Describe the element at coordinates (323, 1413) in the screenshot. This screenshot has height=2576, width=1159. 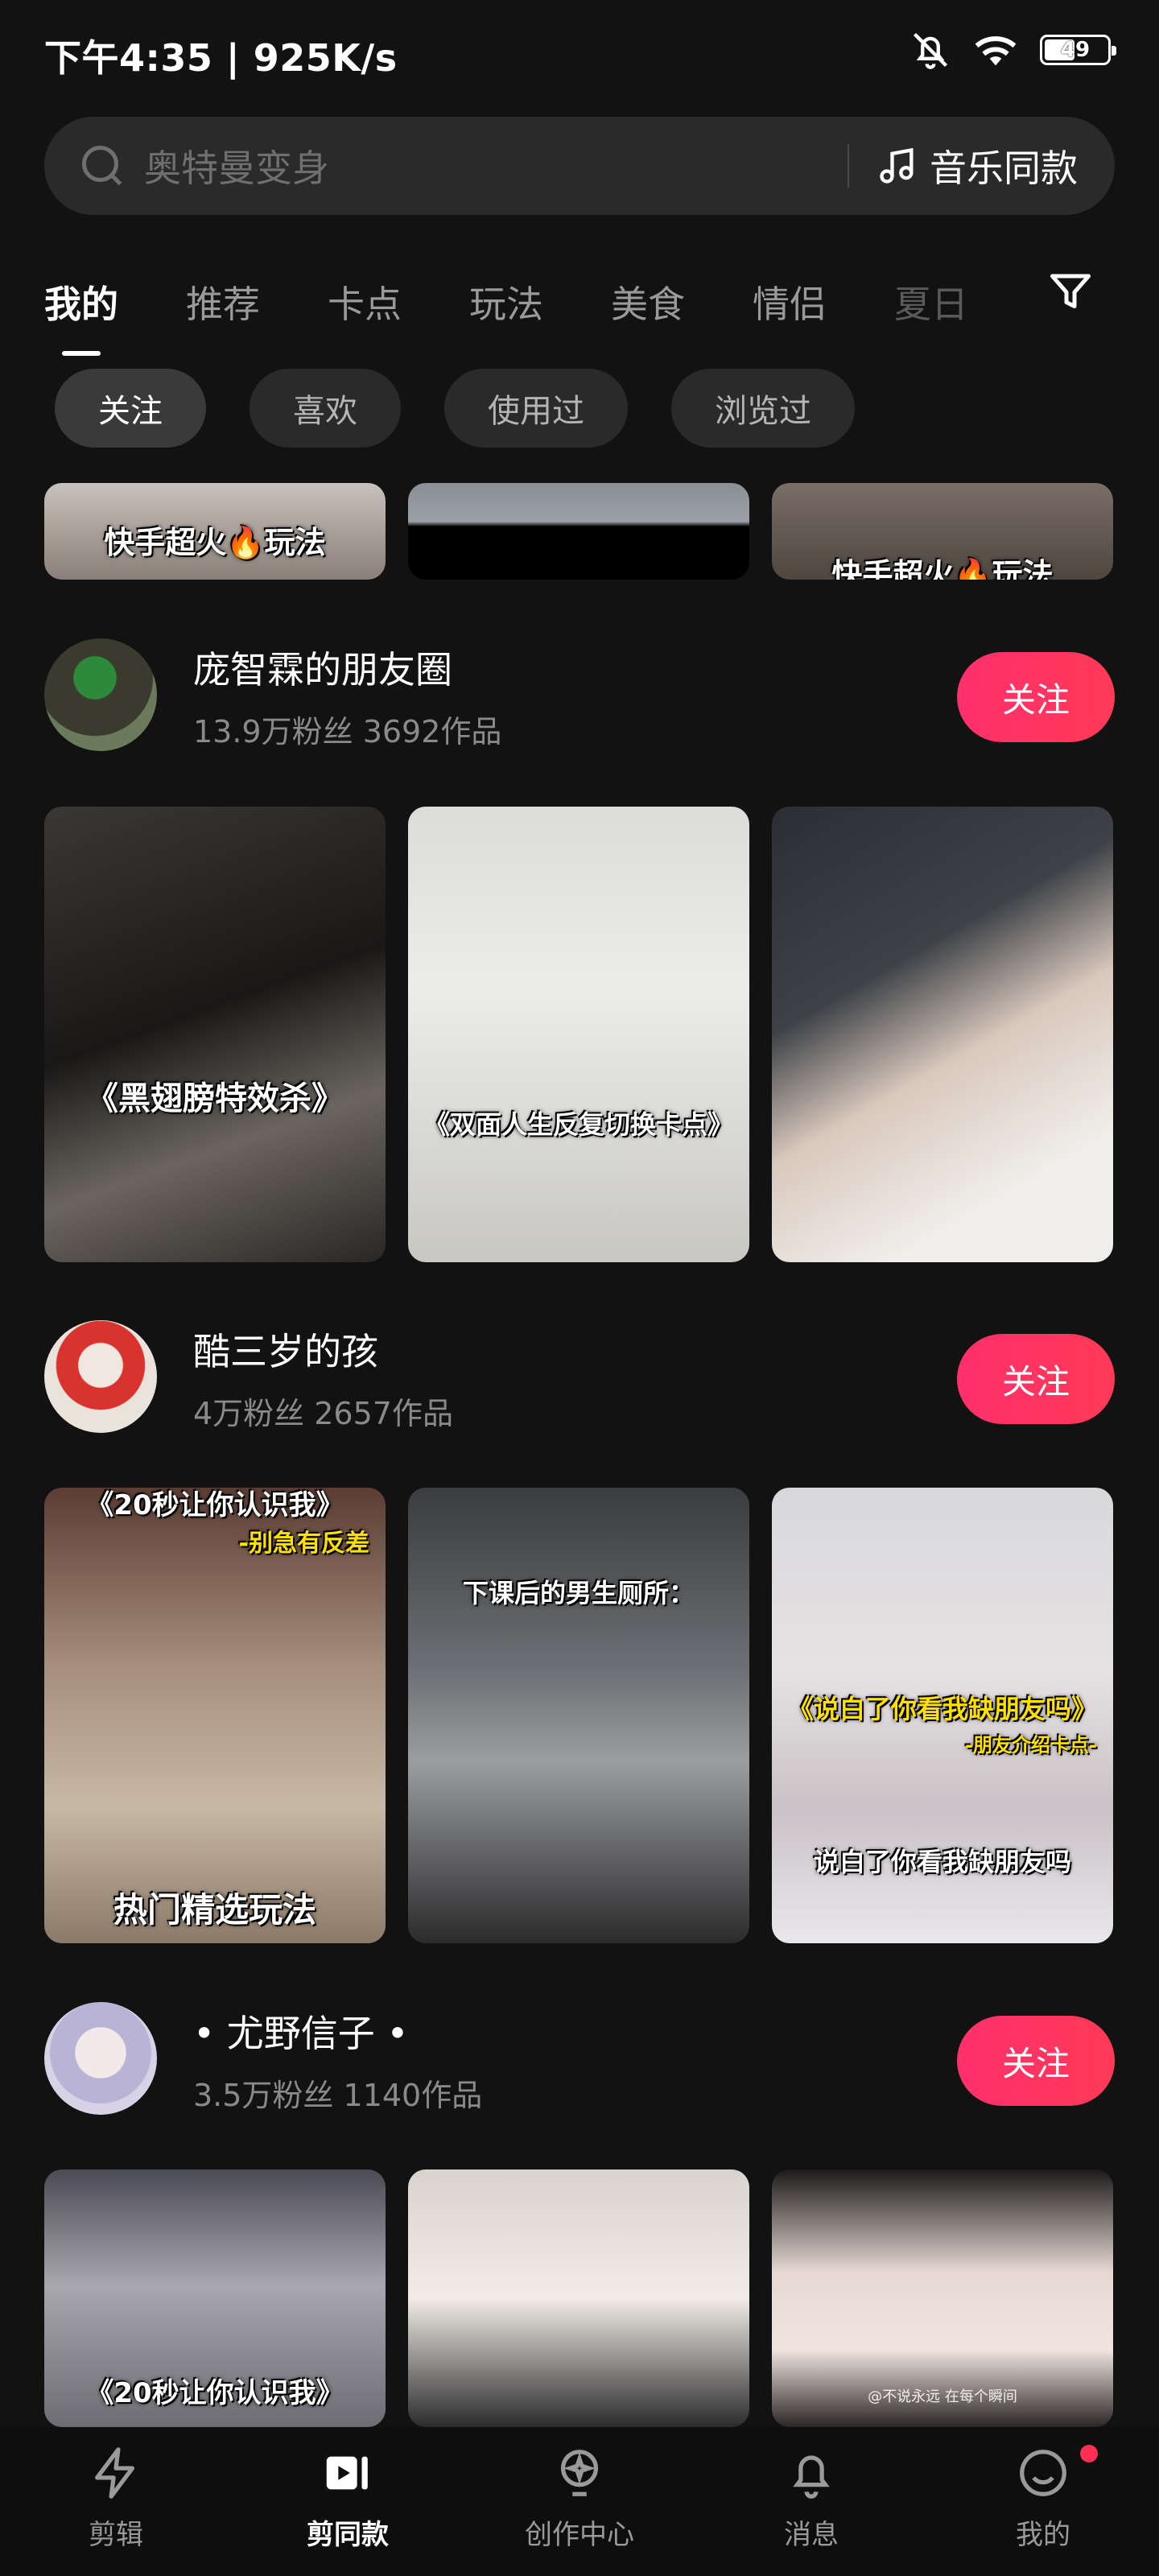
I see `creator-stats: 4万粉丝 2657作品` at that location.